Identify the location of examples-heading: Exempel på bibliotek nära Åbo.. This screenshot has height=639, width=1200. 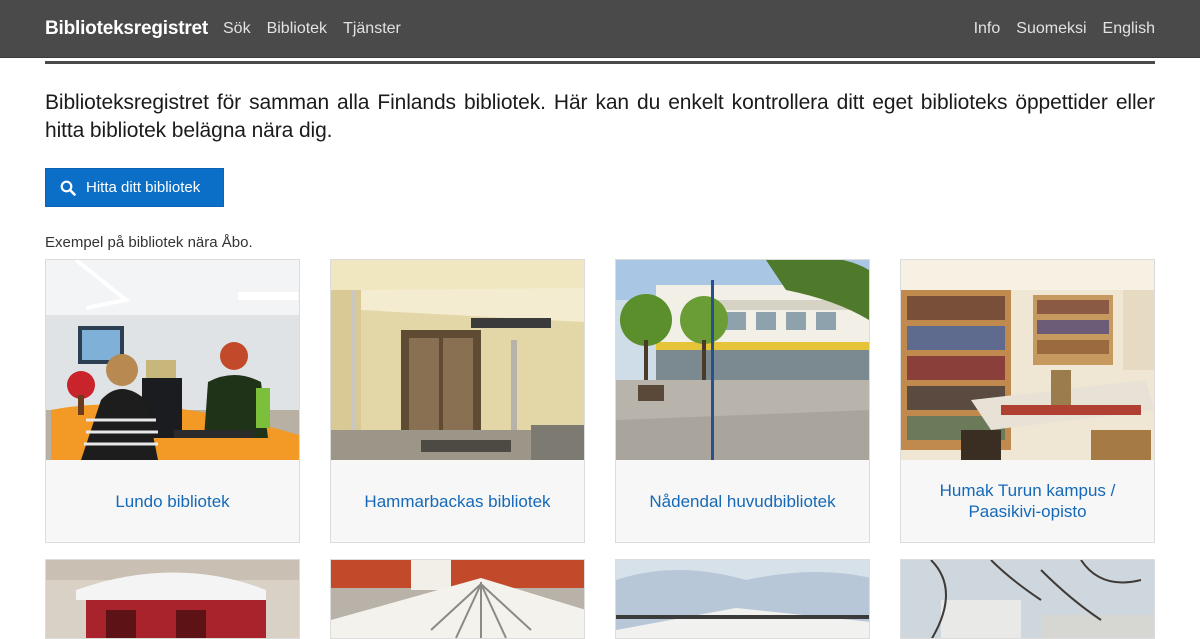
(149, 242).